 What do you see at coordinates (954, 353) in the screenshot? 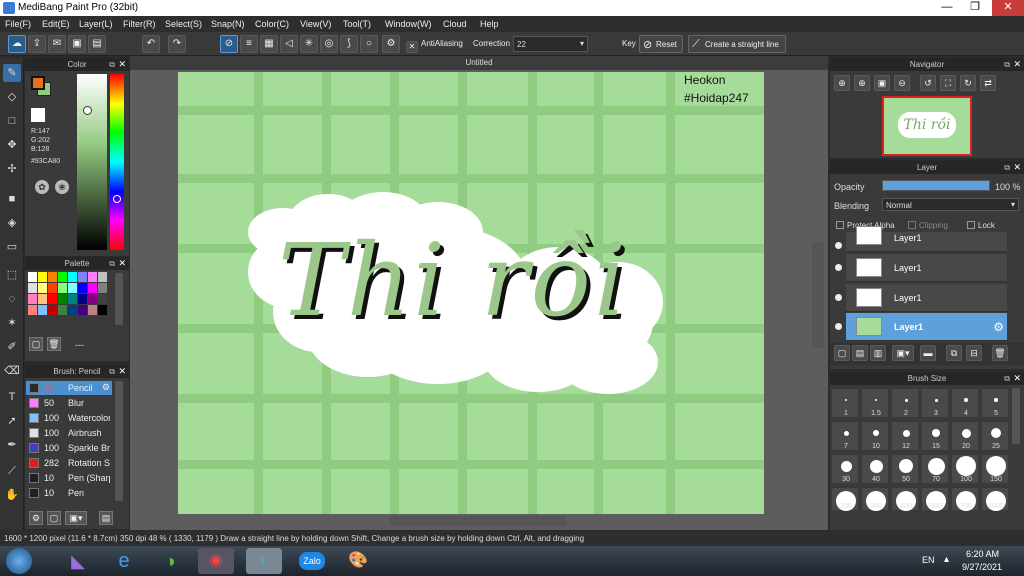
I see `duplicate-layer-icon: ⧉` at bounding box center [954, 353].